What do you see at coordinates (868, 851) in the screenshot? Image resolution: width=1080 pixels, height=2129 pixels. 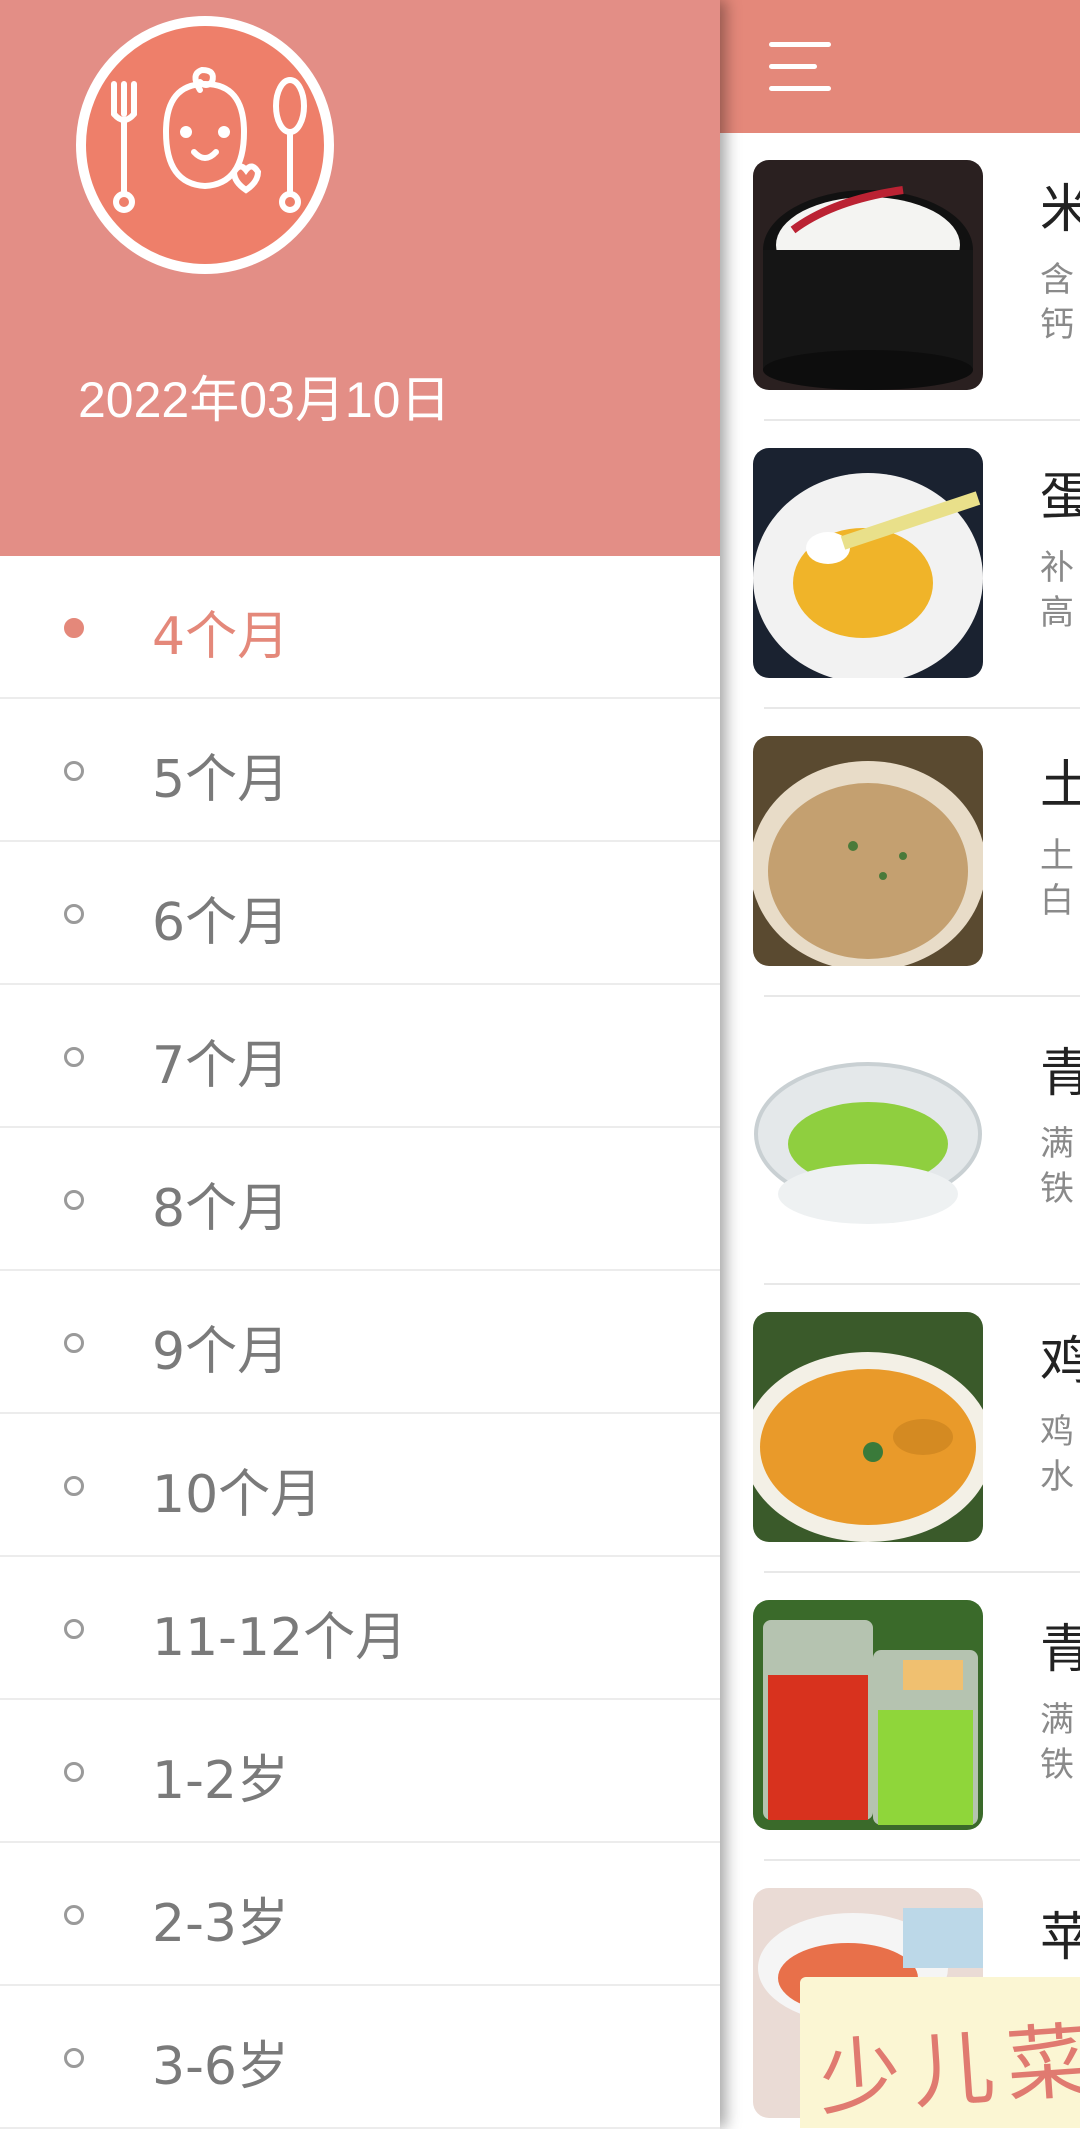 I see `mashed-potato-image` at bounding box center [868, 851].